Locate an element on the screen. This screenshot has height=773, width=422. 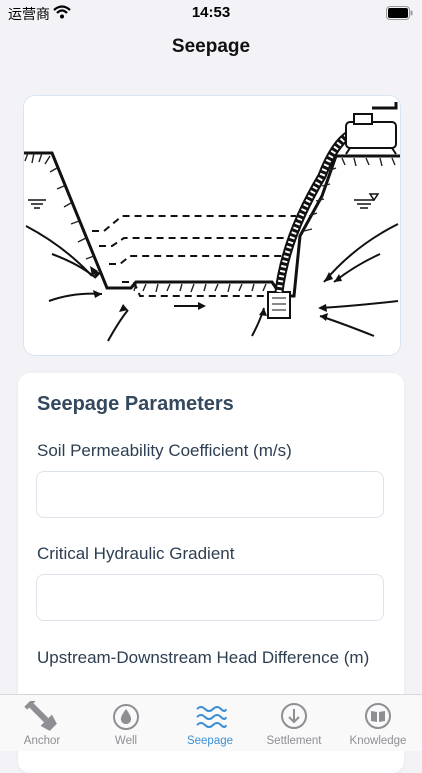
tab-label-settlement: Settlement is located at coordinates (294, 741).